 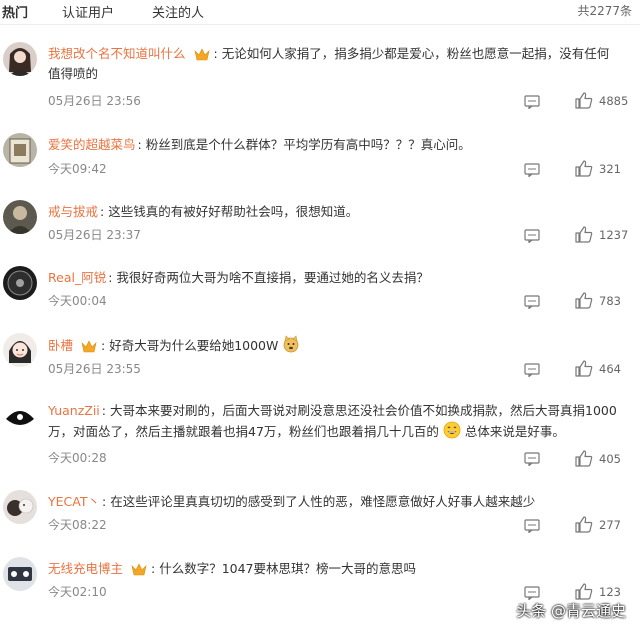 What do you see at coordinates (94, 369) in the screenshot?
I see `comment-time: 05月26日 23:55` at bounding box center [94, 369].